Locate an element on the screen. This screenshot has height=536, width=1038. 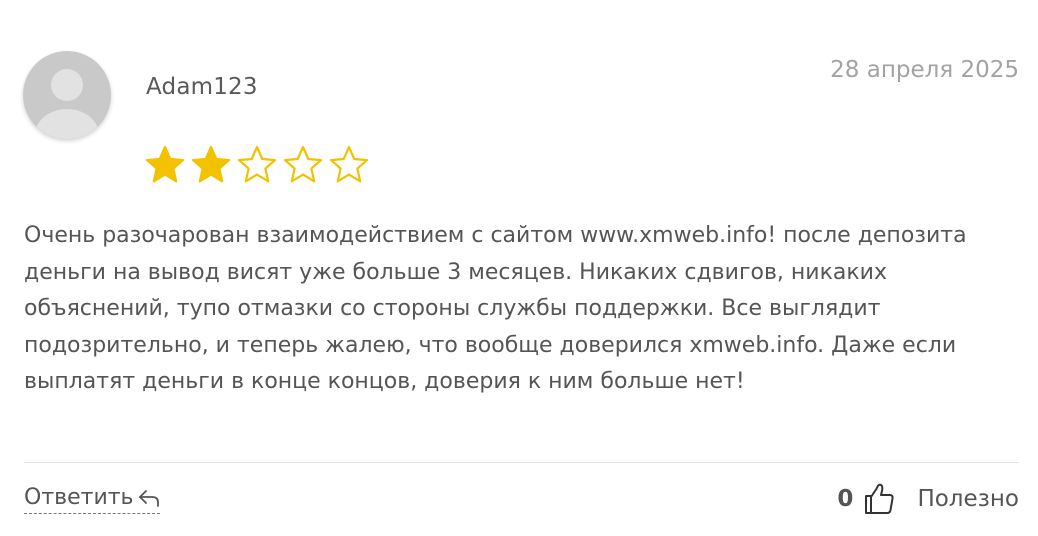
avatar is located at coordinates (67, 95).